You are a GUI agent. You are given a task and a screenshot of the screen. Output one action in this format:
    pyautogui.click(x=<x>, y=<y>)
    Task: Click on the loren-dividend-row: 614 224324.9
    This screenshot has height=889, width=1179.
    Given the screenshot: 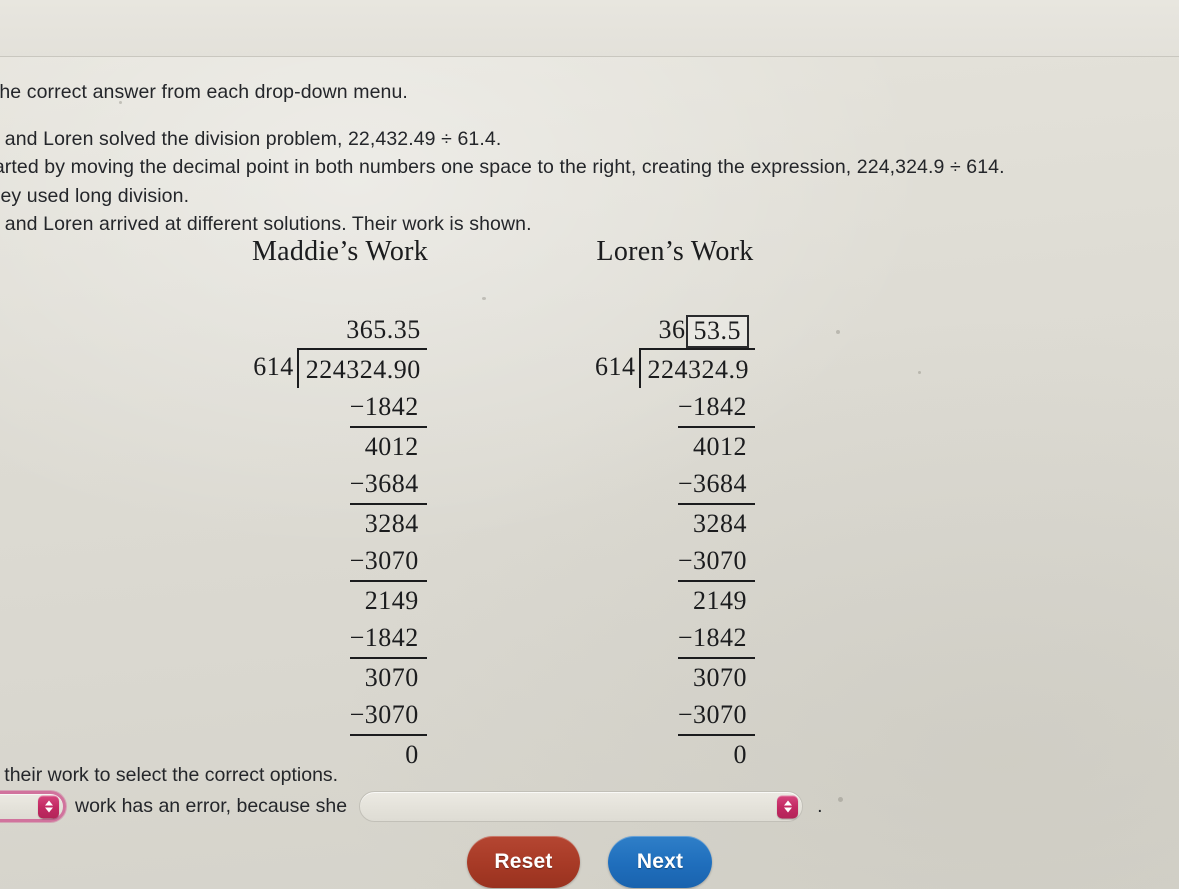 What is the action you would take?
    pyautogui.click(x=675, y=368)
    